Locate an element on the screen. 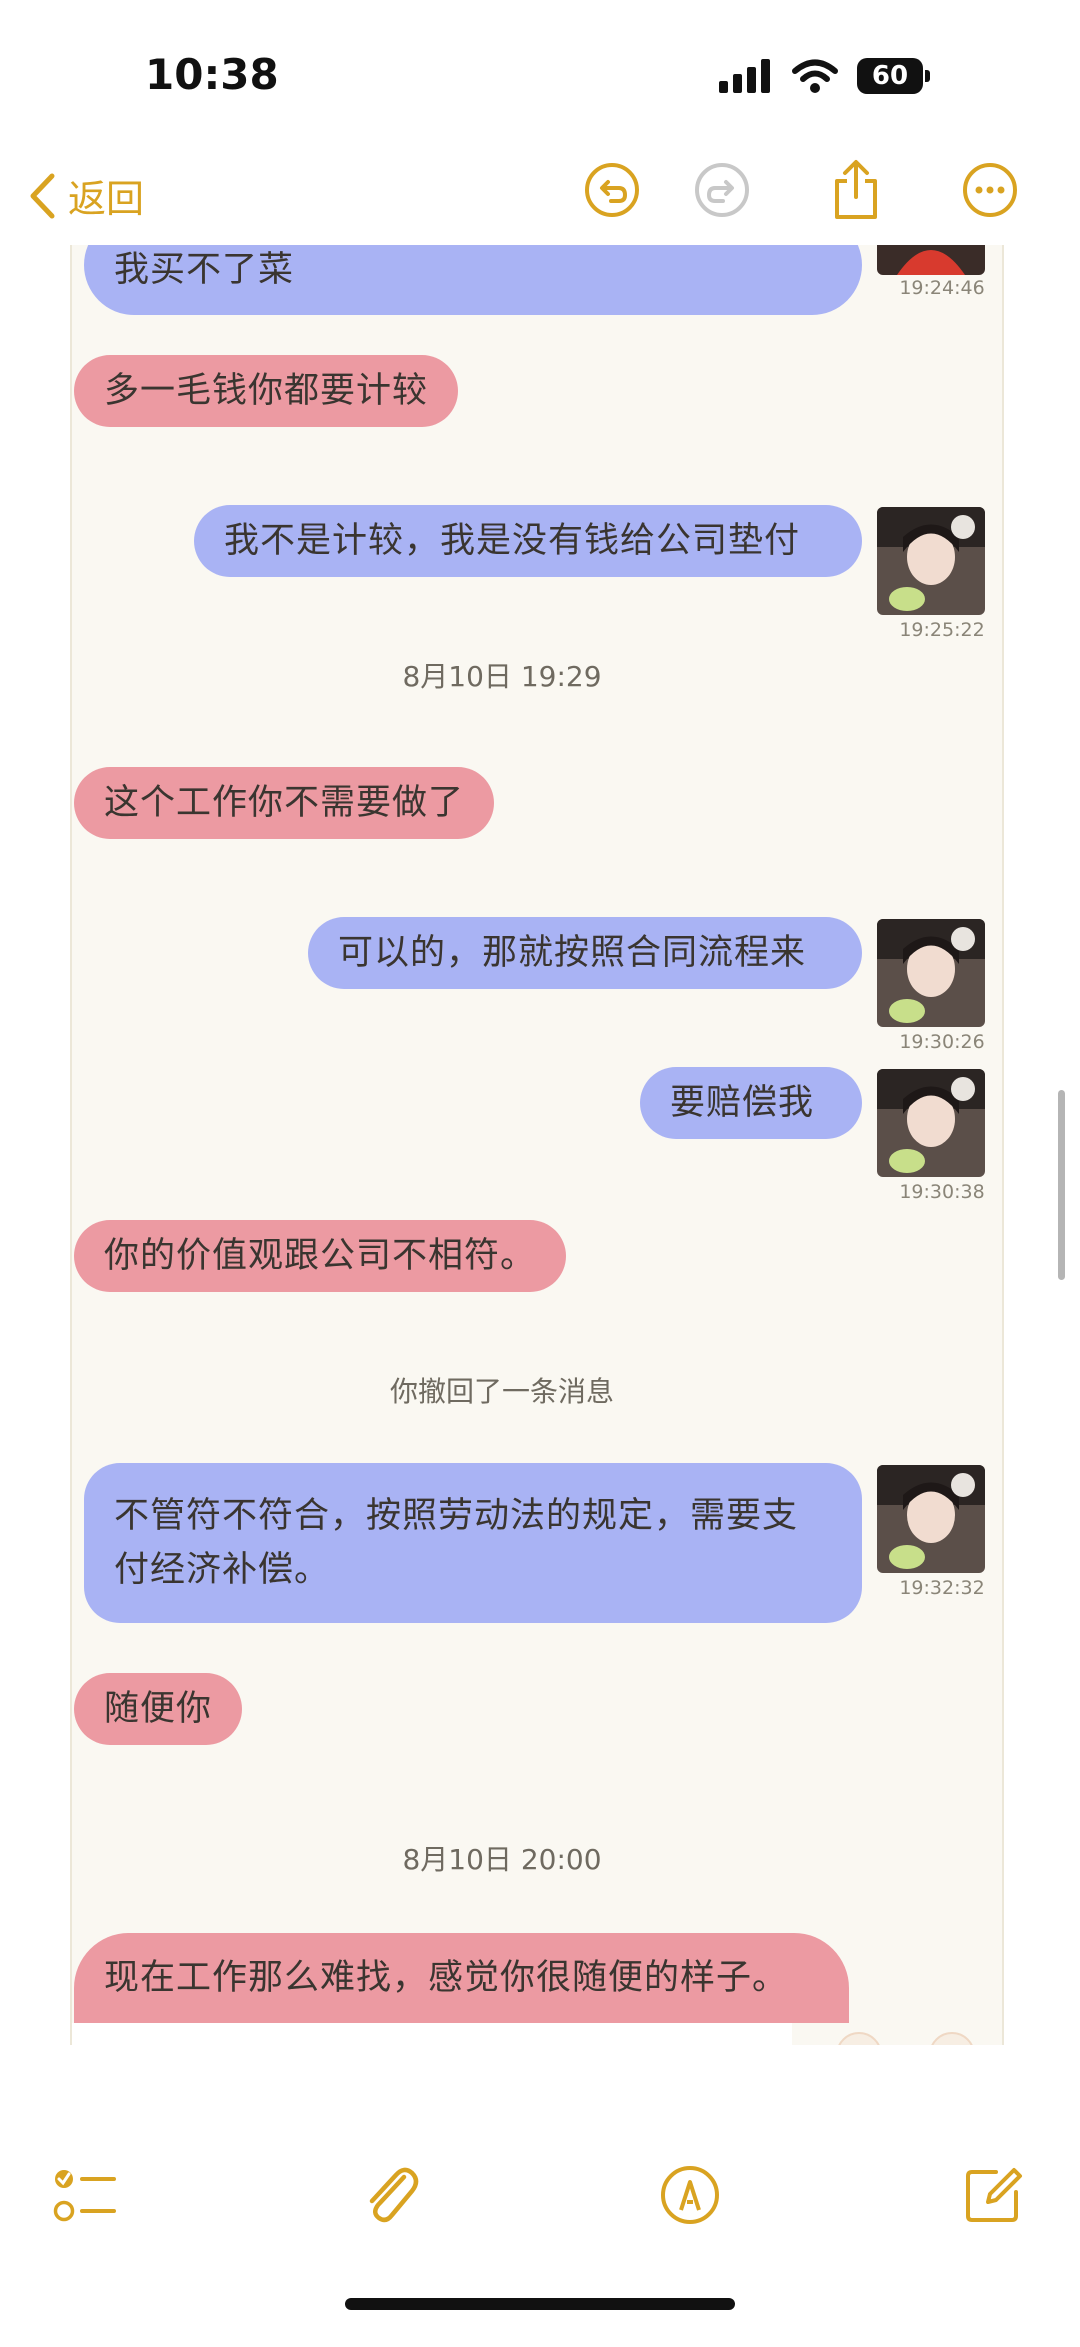 This screenshot has width=1080, height=2347. redo-button is located at coordinates (722, 190).